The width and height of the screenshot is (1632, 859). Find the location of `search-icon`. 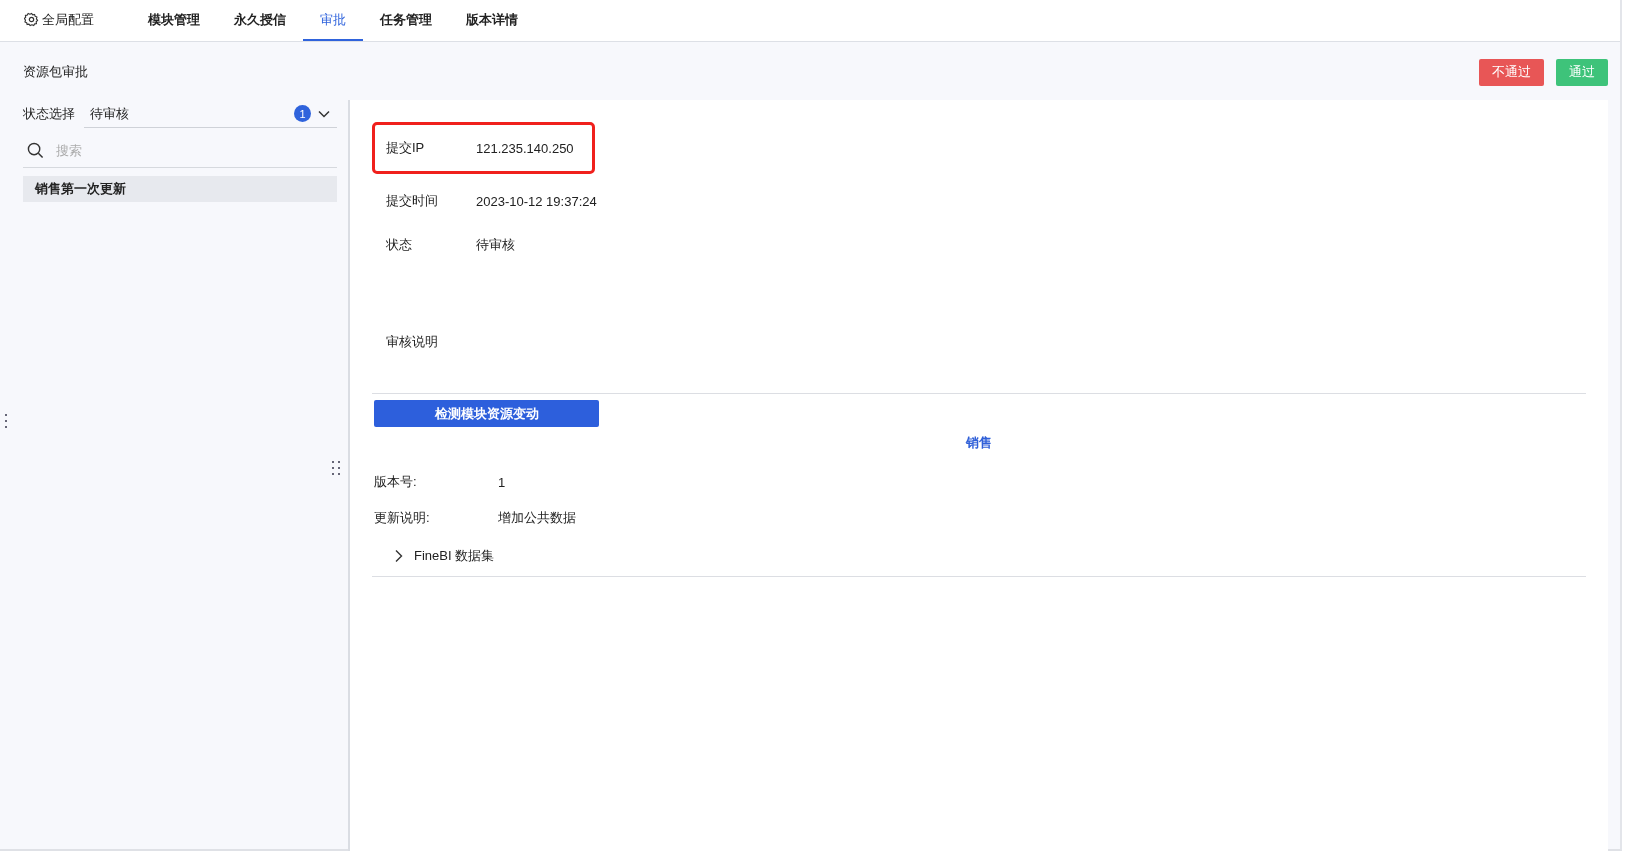

search-icon is located at coordinates (35, 150).